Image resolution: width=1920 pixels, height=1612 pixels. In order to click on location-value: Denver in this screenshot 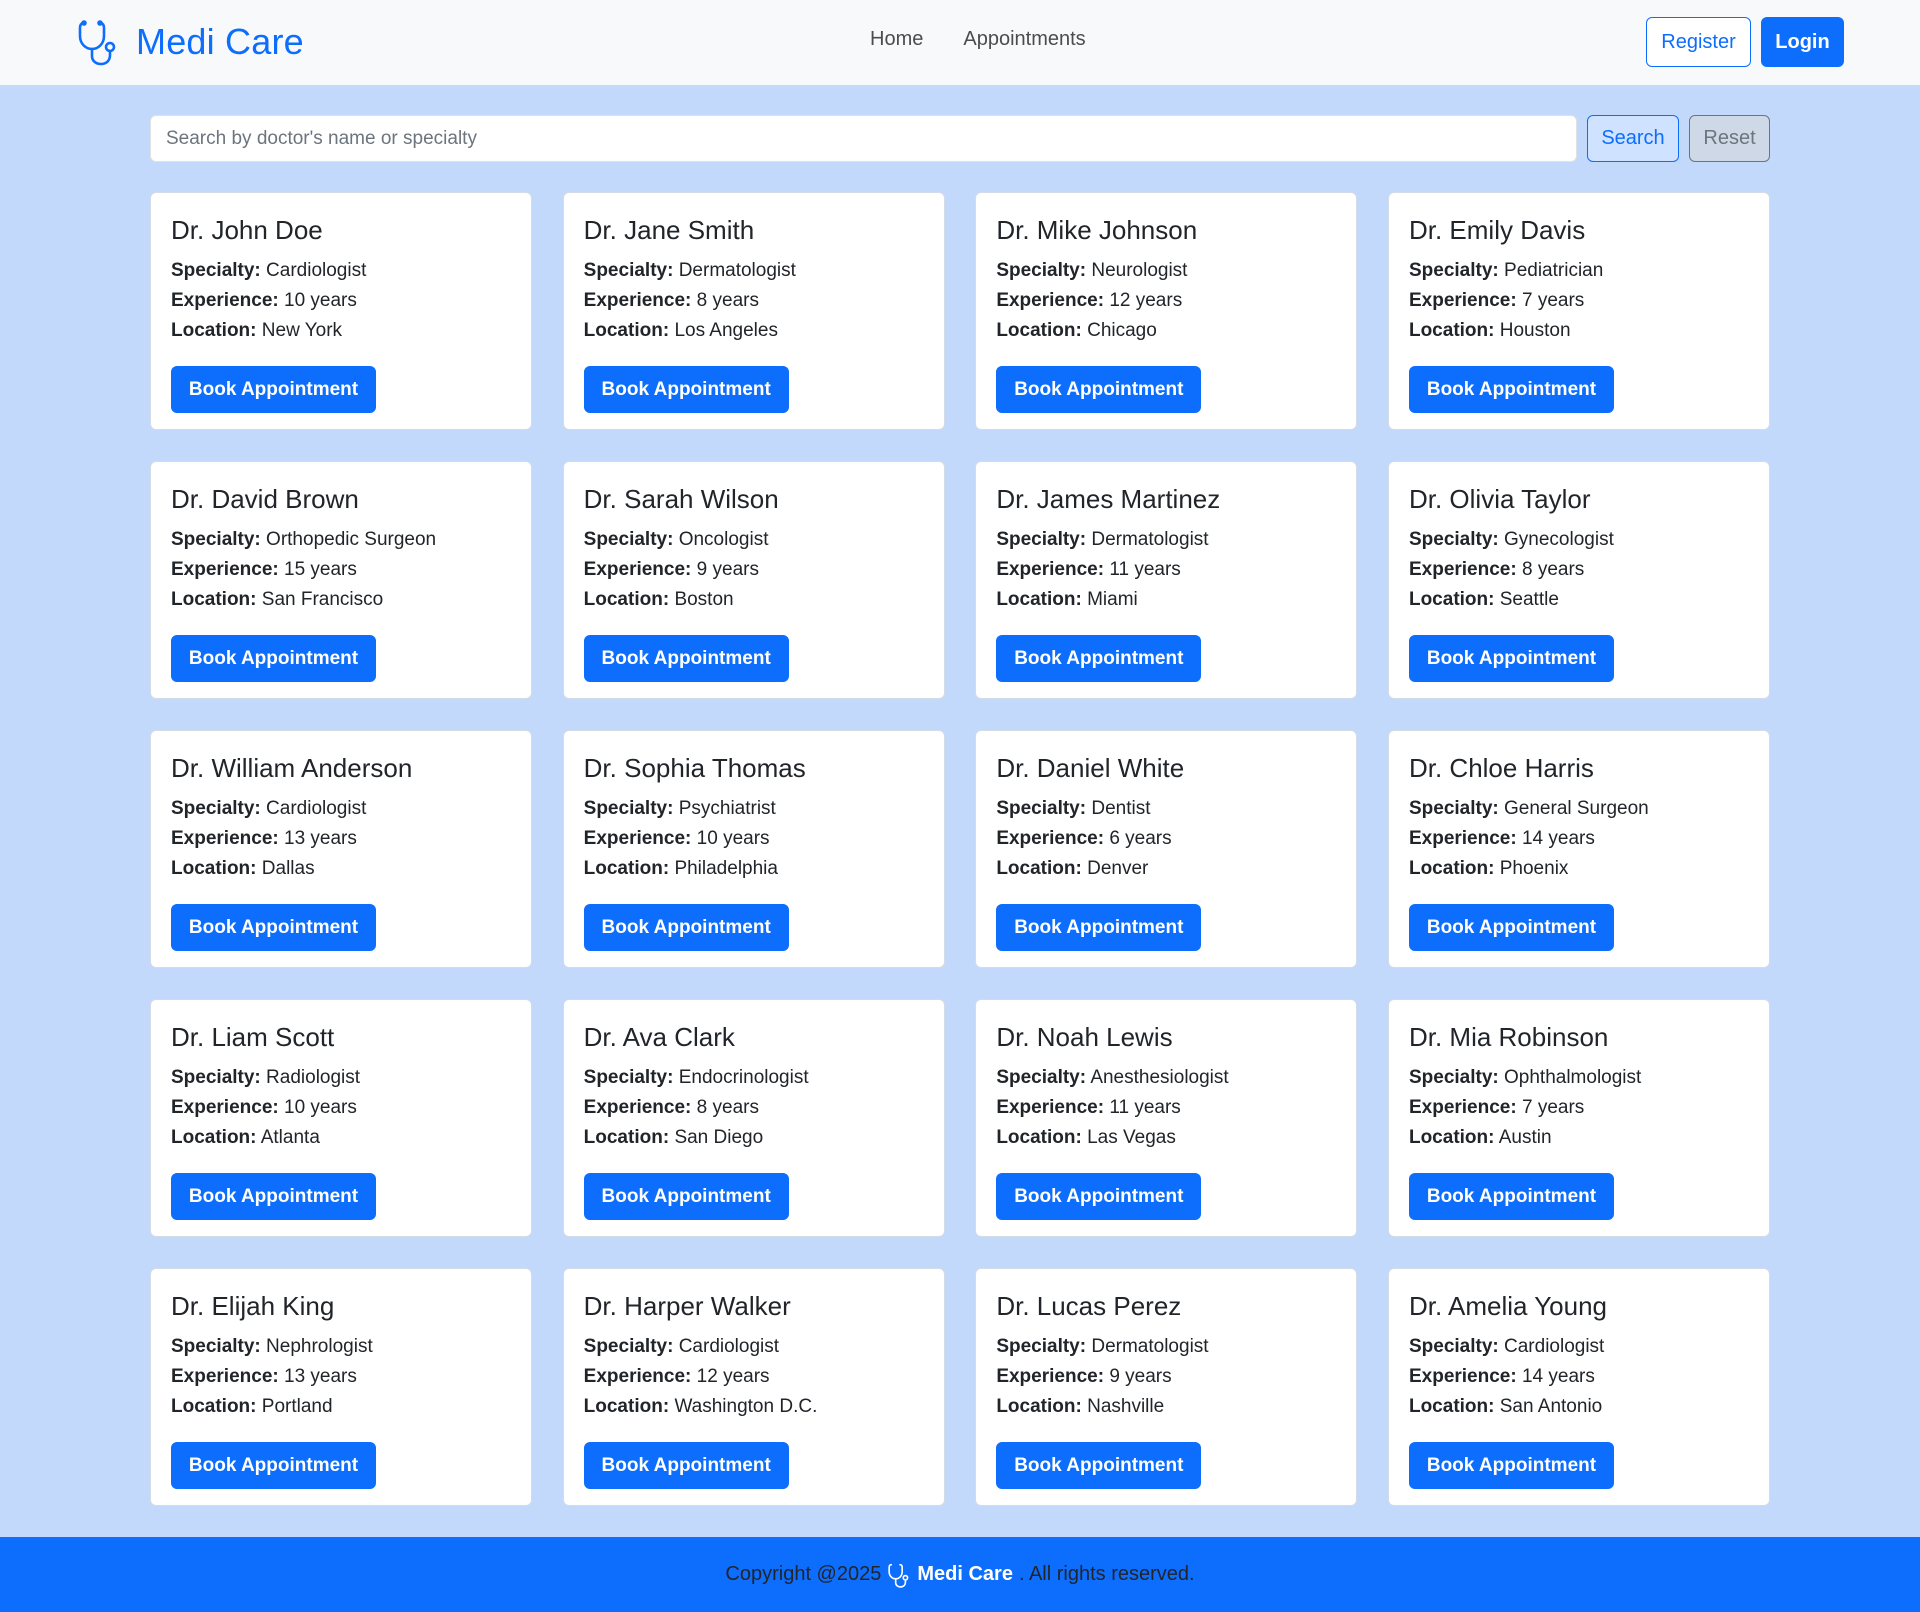, I will do `click(1118, 868)`.